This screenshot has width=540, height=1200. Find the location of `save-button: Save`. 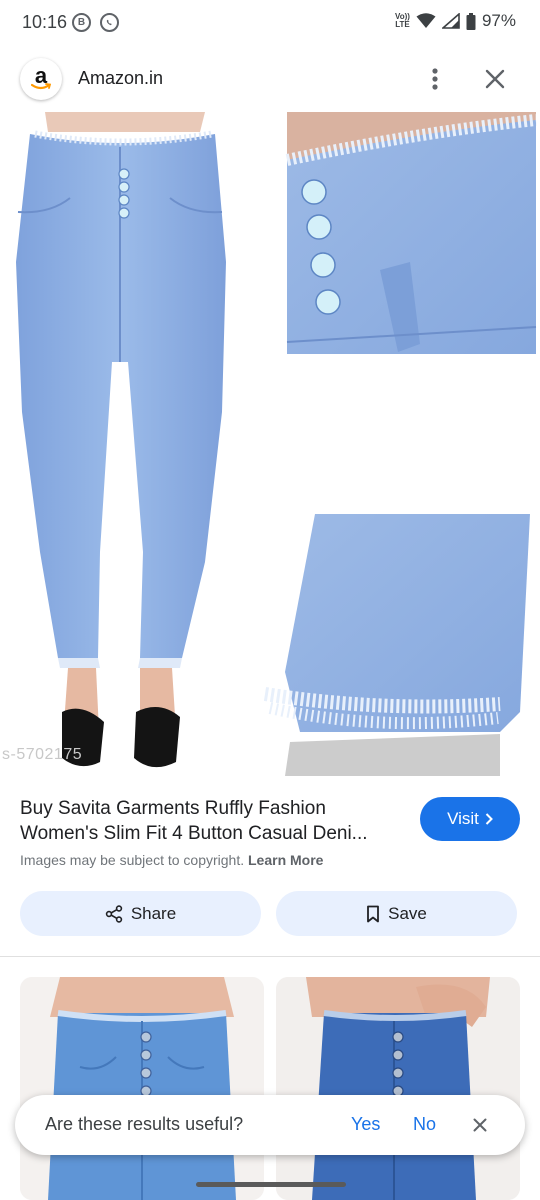

save-button: Save is located at coordinates (396, 913).